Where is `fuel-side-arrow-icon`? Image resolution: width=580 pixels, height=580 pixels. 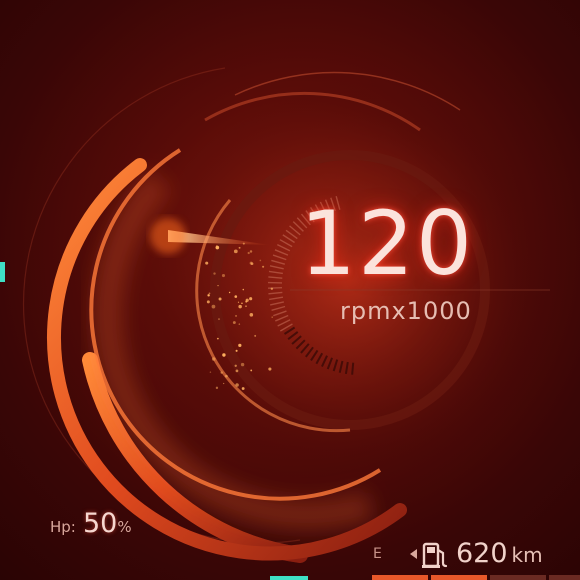 fuel-side-arrow-icon is located at coordinates (413, 554).